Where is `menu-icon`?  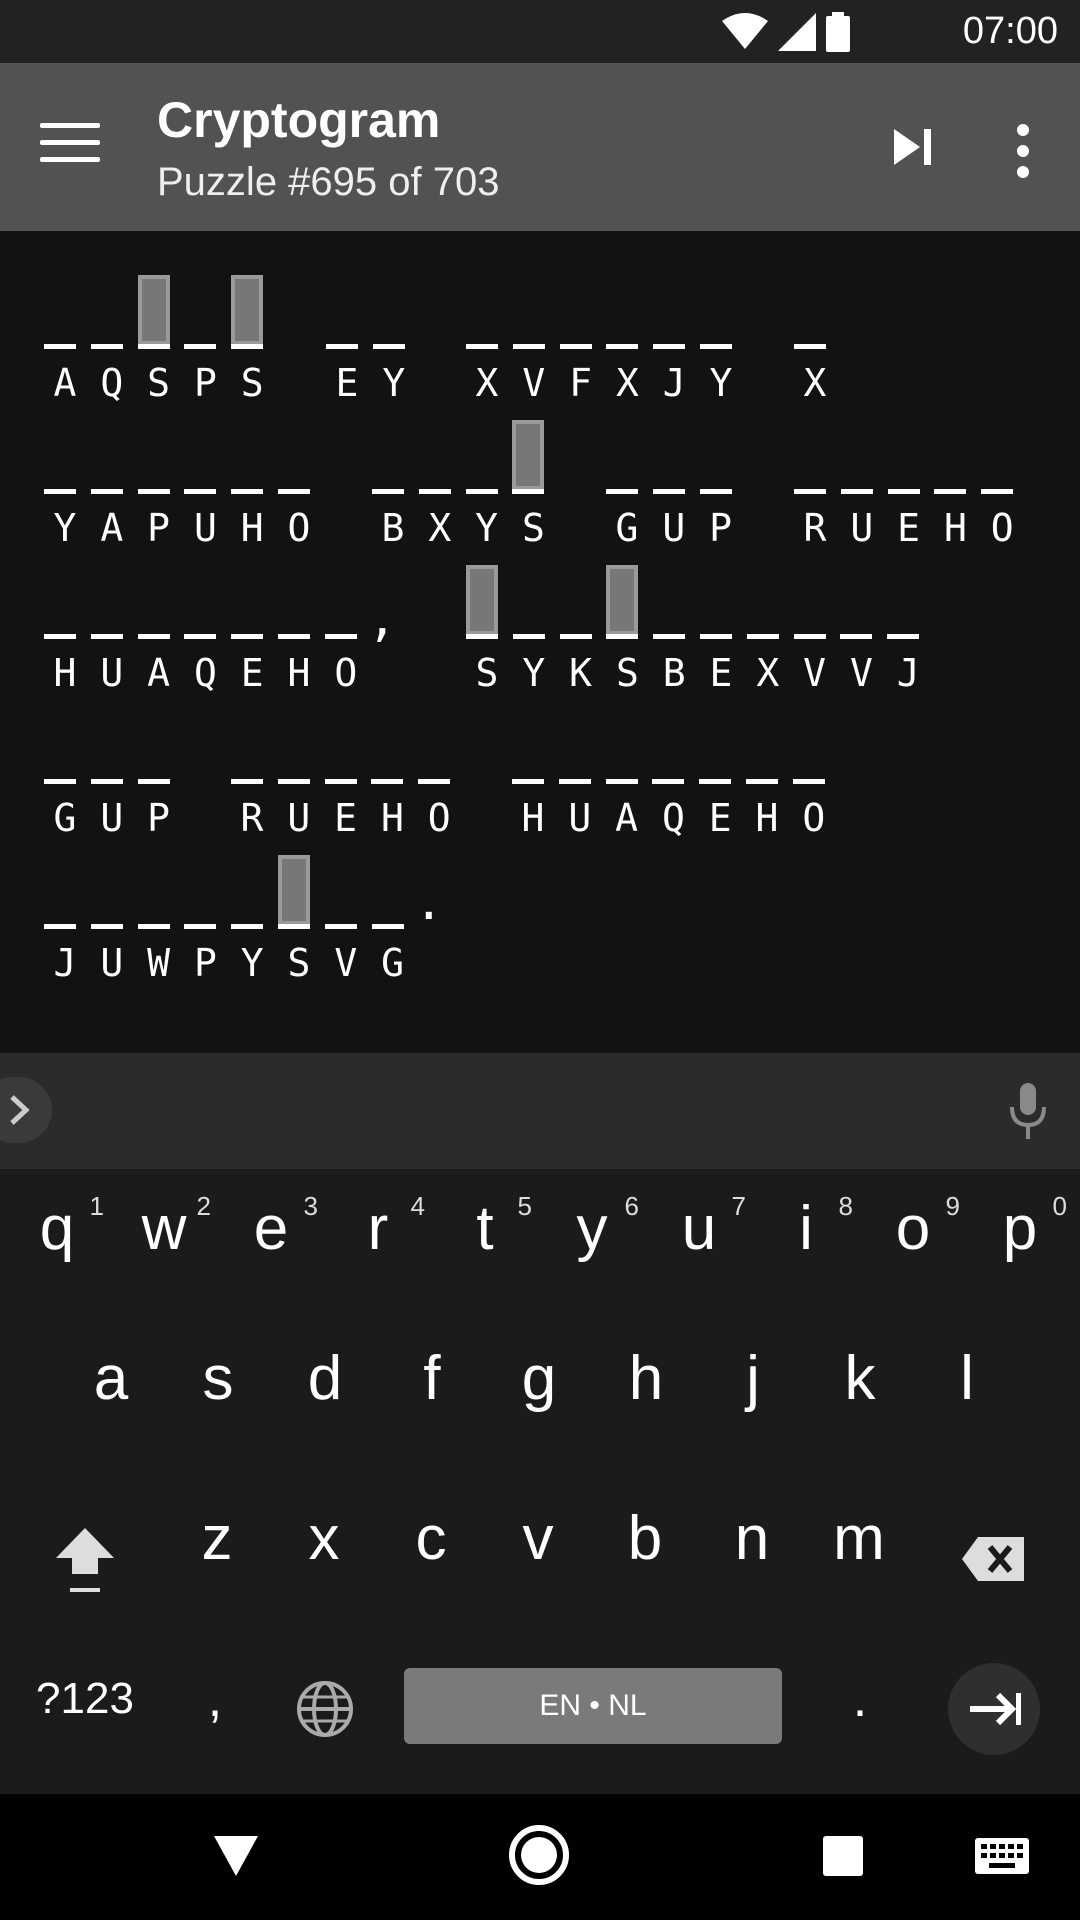
menu-icon is located at coordinates (70, 147).